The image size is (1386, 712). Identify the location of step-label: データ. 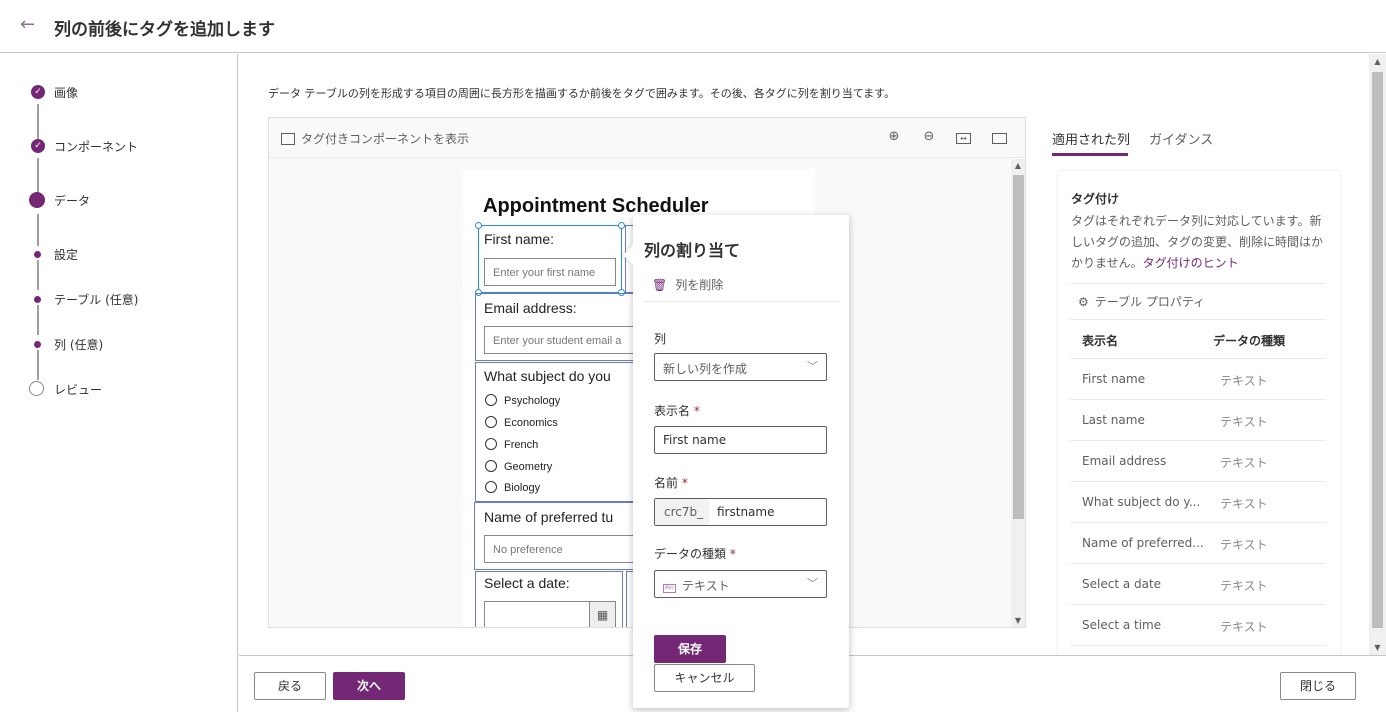
(72, 201).